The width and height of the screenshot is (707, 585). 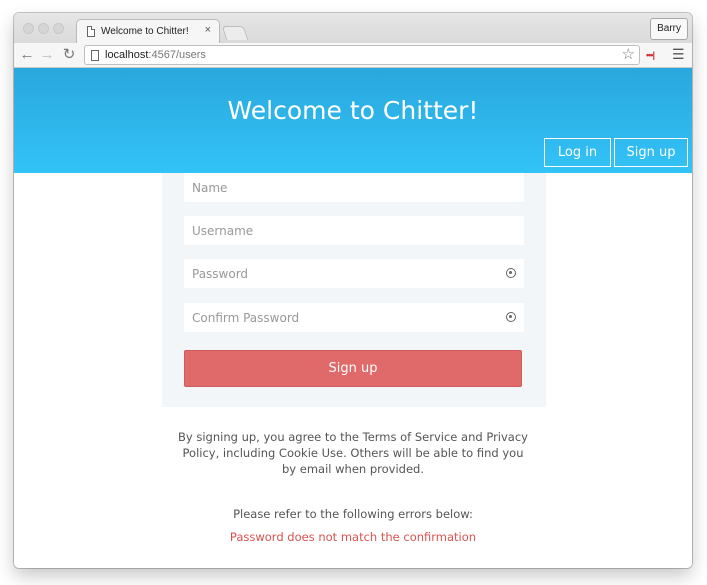 What do you see at coordinates (177, 55) in the screenshot?
I see `url-path: :4567/users` at bounding box center [177, 55].